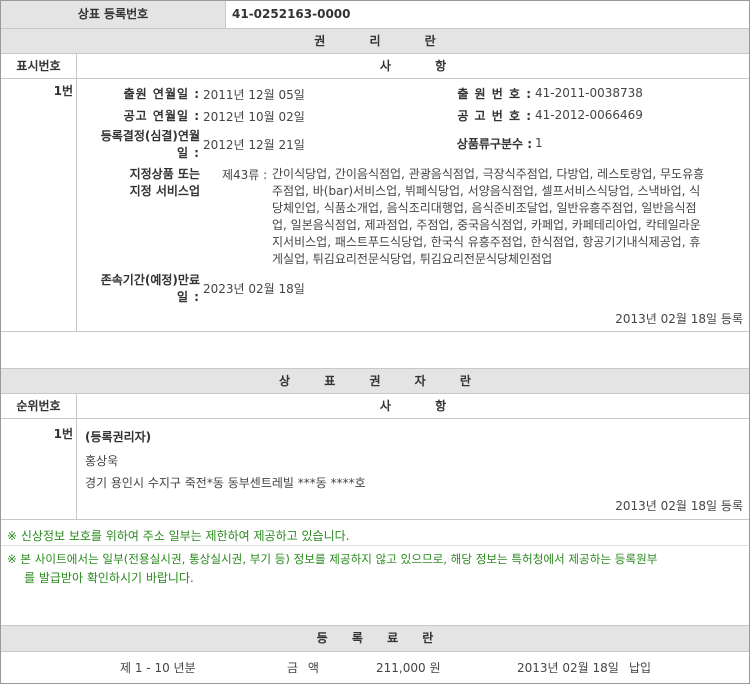  Describe the element at coordinates (568, 668) in the screenshot. I see `fee-date: 2013년 02월 18일` at that location.